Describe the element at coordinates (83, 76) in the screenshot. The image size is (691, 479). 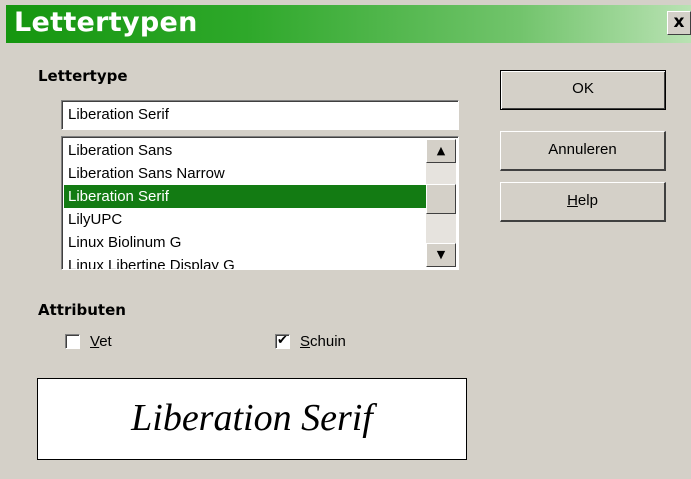
I see `font-section-label: Lettertype` at that location.